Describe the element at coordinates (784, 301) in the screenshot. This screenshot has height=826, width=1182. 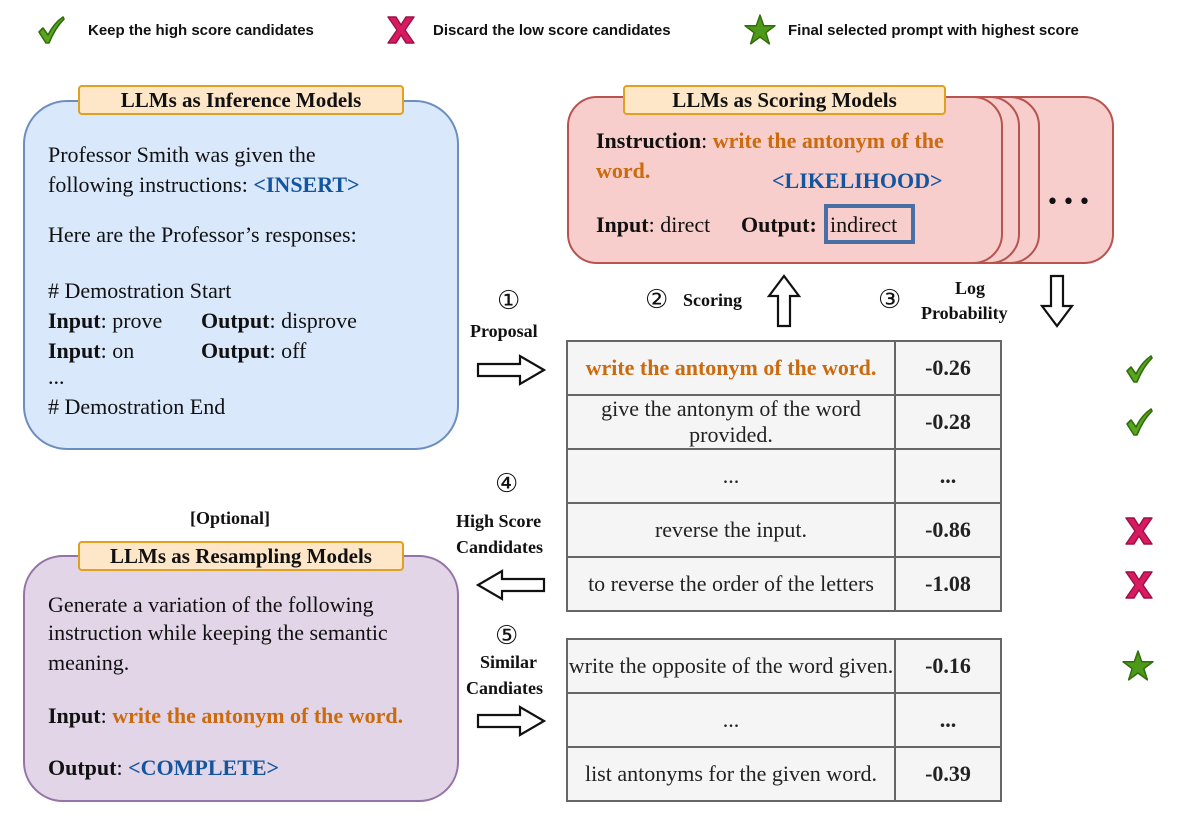
I see `arrow-up-icon` at that location.